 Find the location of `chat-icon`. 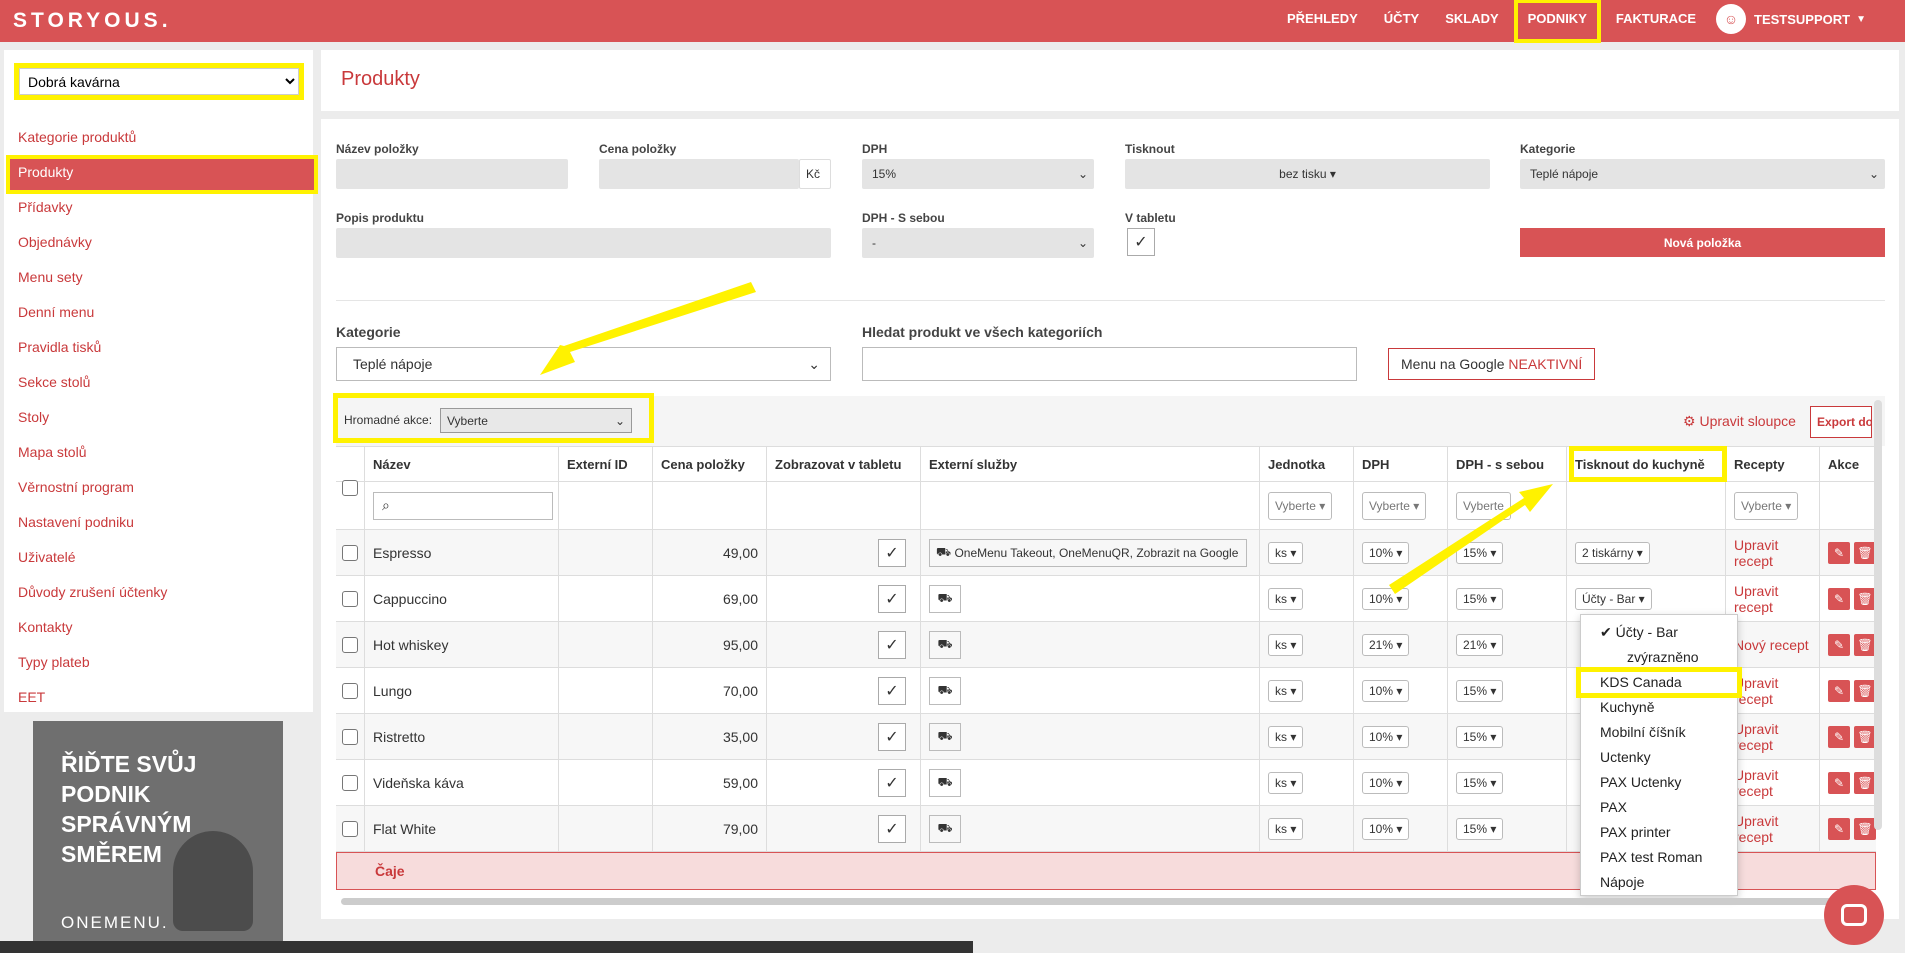

chat-icon is located at coordinates (1854, 915).